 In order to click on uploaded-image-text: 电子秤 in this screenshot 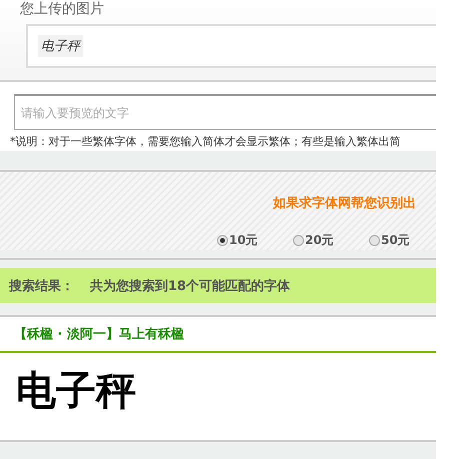, I will do `click(60, 46)`.